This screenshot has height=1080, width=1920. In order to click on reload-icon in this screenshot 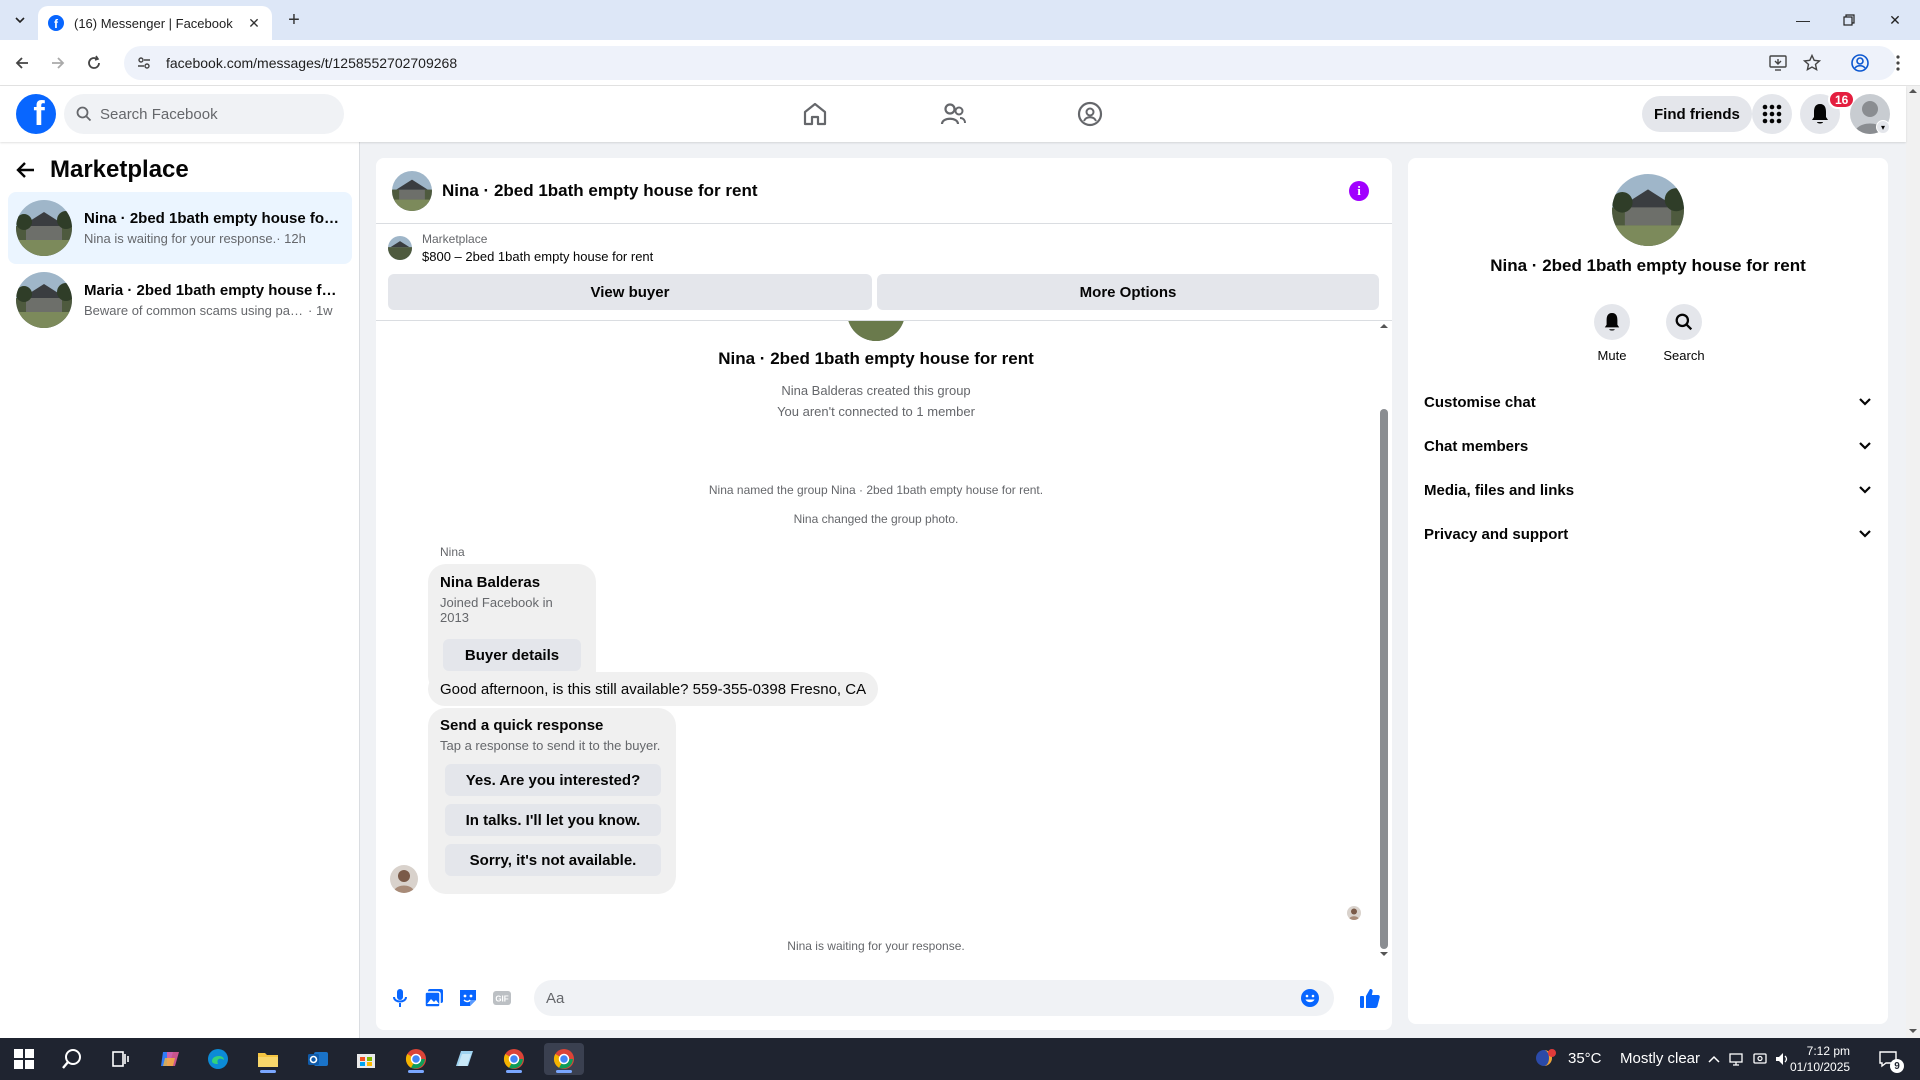, I will do `click(94, 62)`.